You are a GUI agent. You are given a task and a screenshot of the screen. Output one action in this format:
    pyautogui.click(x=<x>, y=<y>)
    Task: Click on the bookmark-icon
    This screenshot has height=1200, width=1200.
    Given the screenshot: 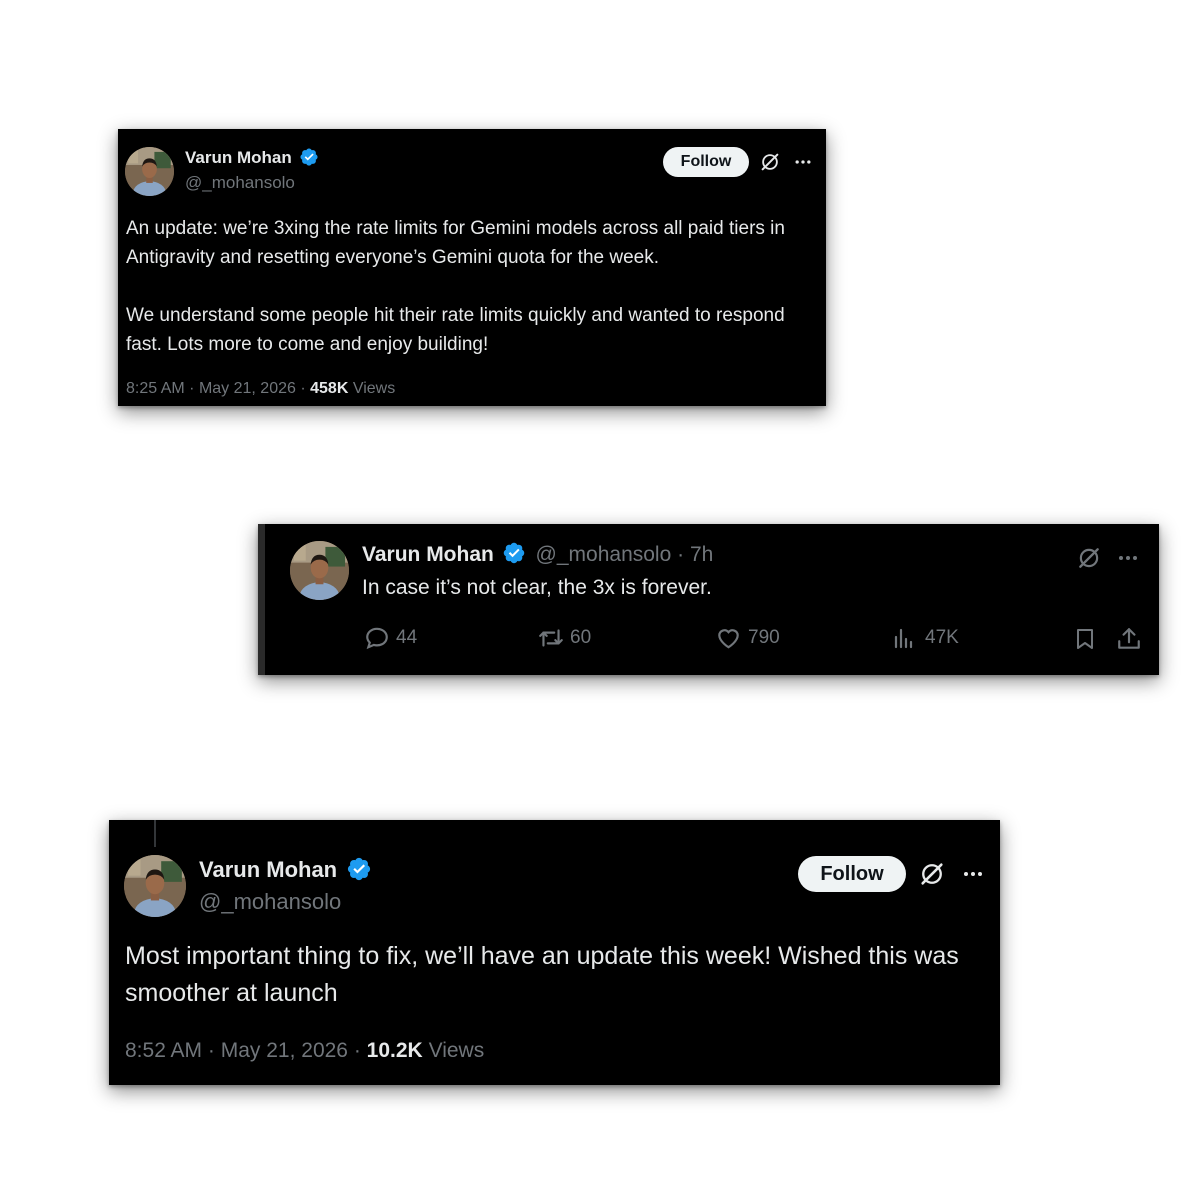 What is the action you would take?
    pyautogui.click(x=1085, y=639)
    